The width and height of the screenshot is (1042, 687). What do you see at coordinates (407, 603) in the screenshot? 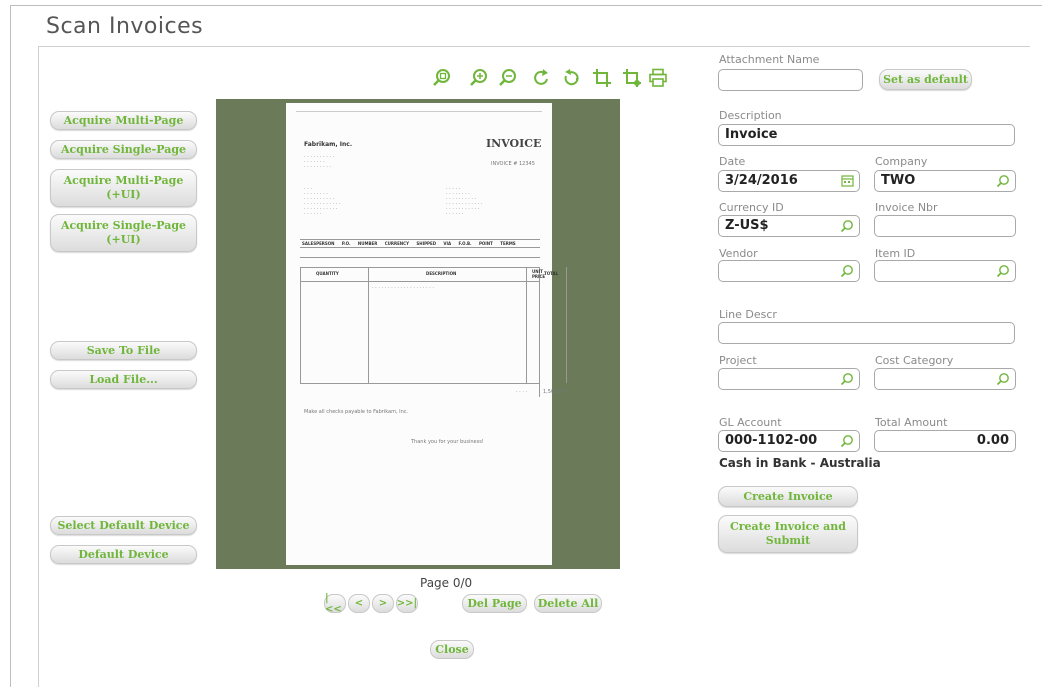
I see `last-page-button: >>|` at bounding box center [407, 603].